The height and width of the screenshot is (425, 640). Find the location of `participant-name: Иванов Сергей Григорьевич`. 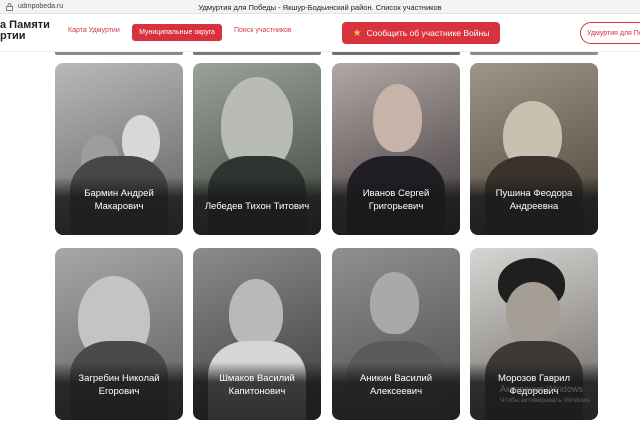

participant-name: Иванов Сергей Григорьевич is located at coordinates (396, 200).